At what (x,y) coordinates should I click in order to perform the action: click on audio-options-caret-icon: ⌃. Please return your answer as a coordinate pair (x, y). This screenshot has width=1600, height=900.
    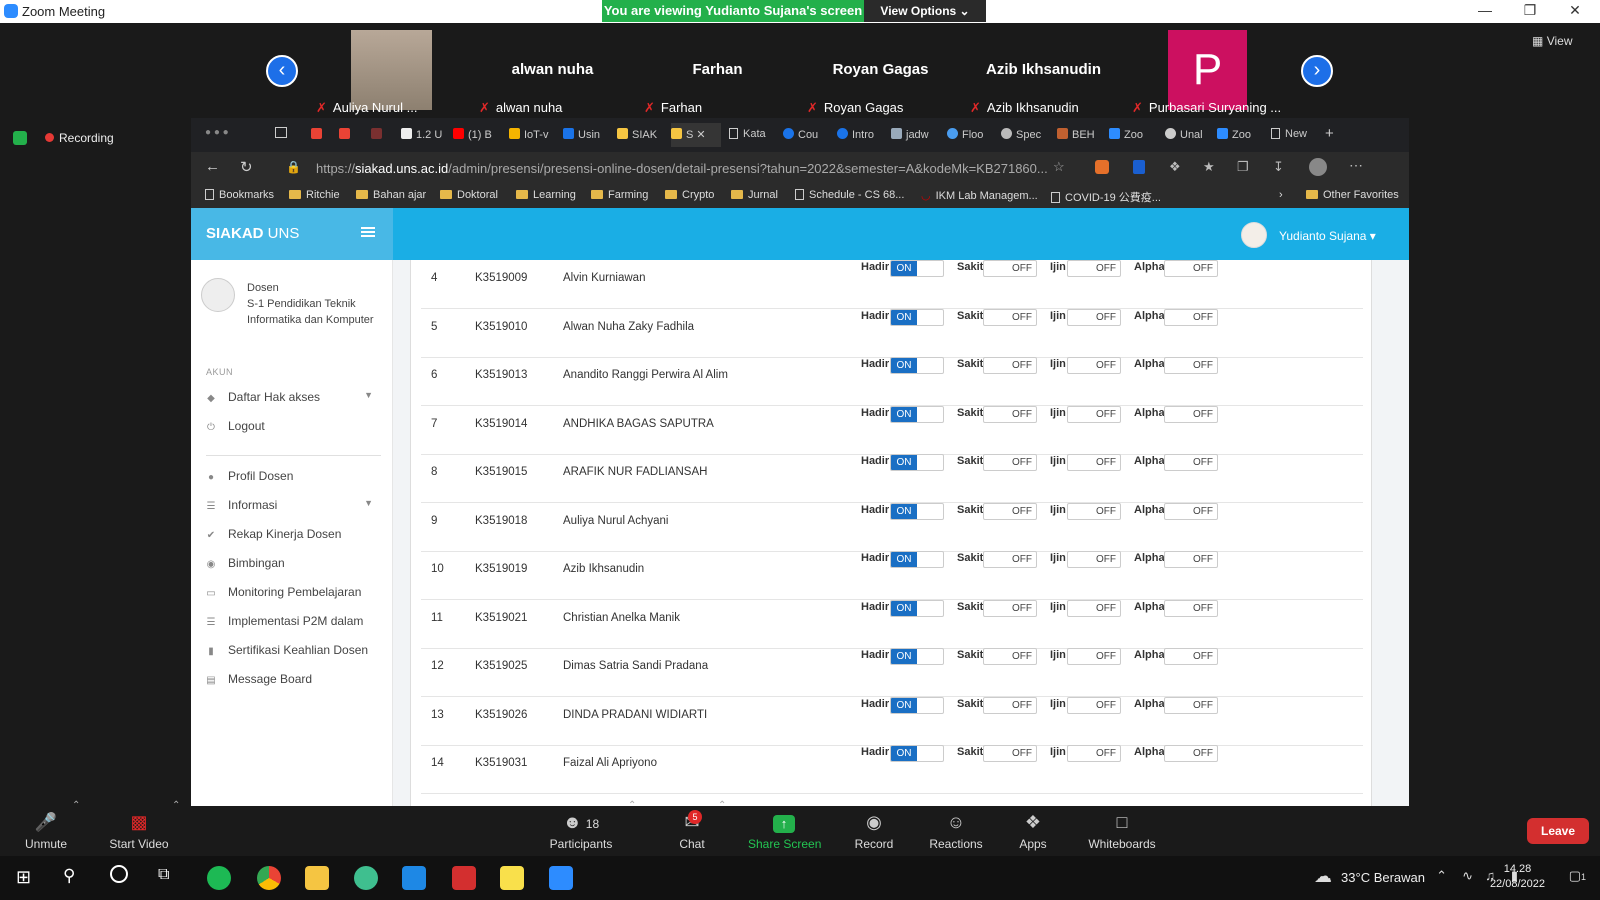
    Looking at the image, I should click on (76, 805).